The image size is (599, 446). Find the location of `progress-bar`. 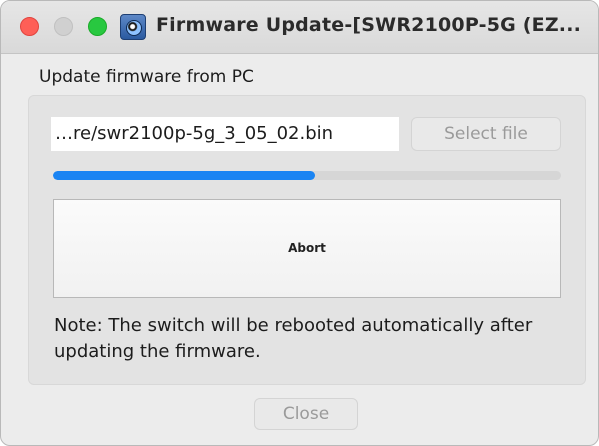

progress-bar is located at coordinates (307, 175).